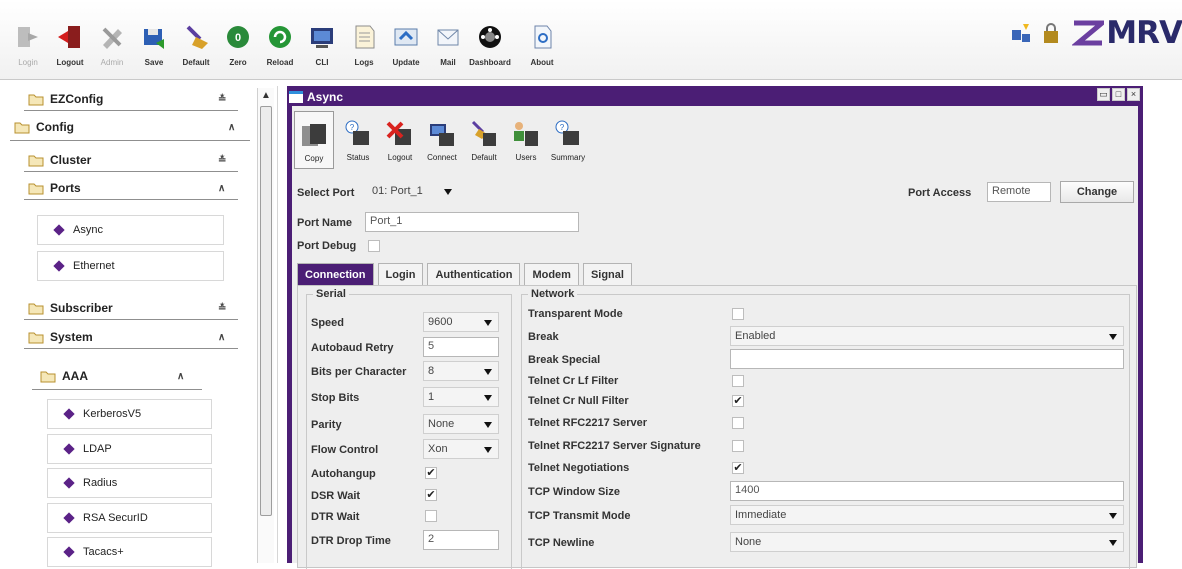  I want to click on dashboard-button: Dashboard, so click(490, 39).